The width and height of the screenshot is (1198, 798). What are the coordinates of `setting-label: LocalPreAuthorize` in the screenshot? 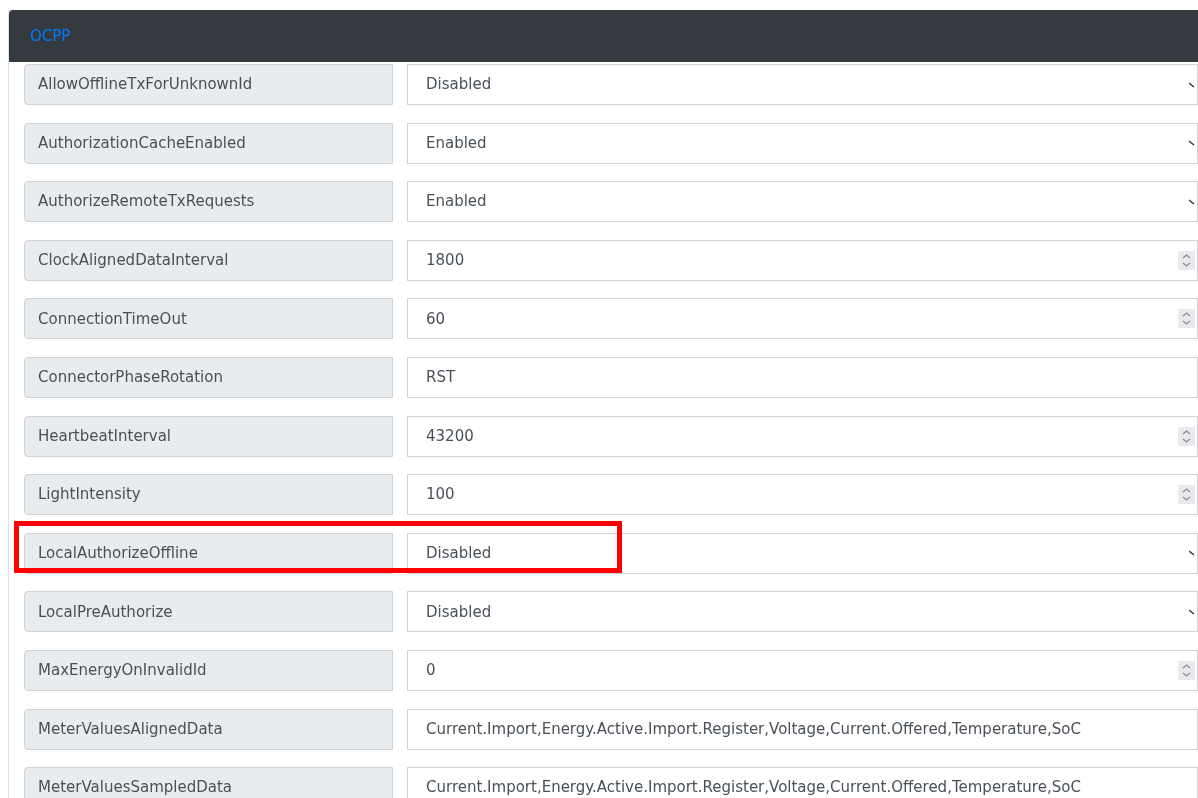 It's located at (208, 612).